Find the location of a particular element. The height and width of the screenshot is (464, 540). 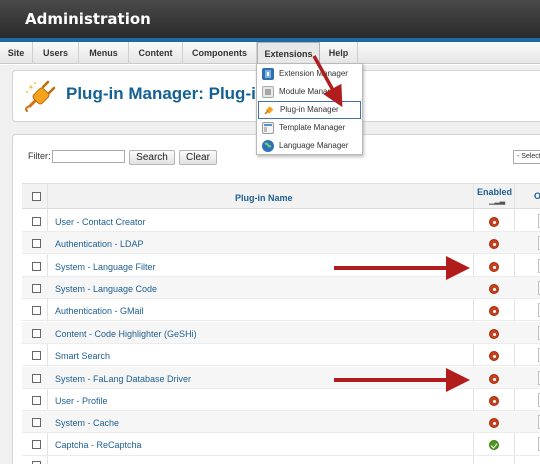

column-header-name: Plug-in Name is located at coordinates (264, 198).